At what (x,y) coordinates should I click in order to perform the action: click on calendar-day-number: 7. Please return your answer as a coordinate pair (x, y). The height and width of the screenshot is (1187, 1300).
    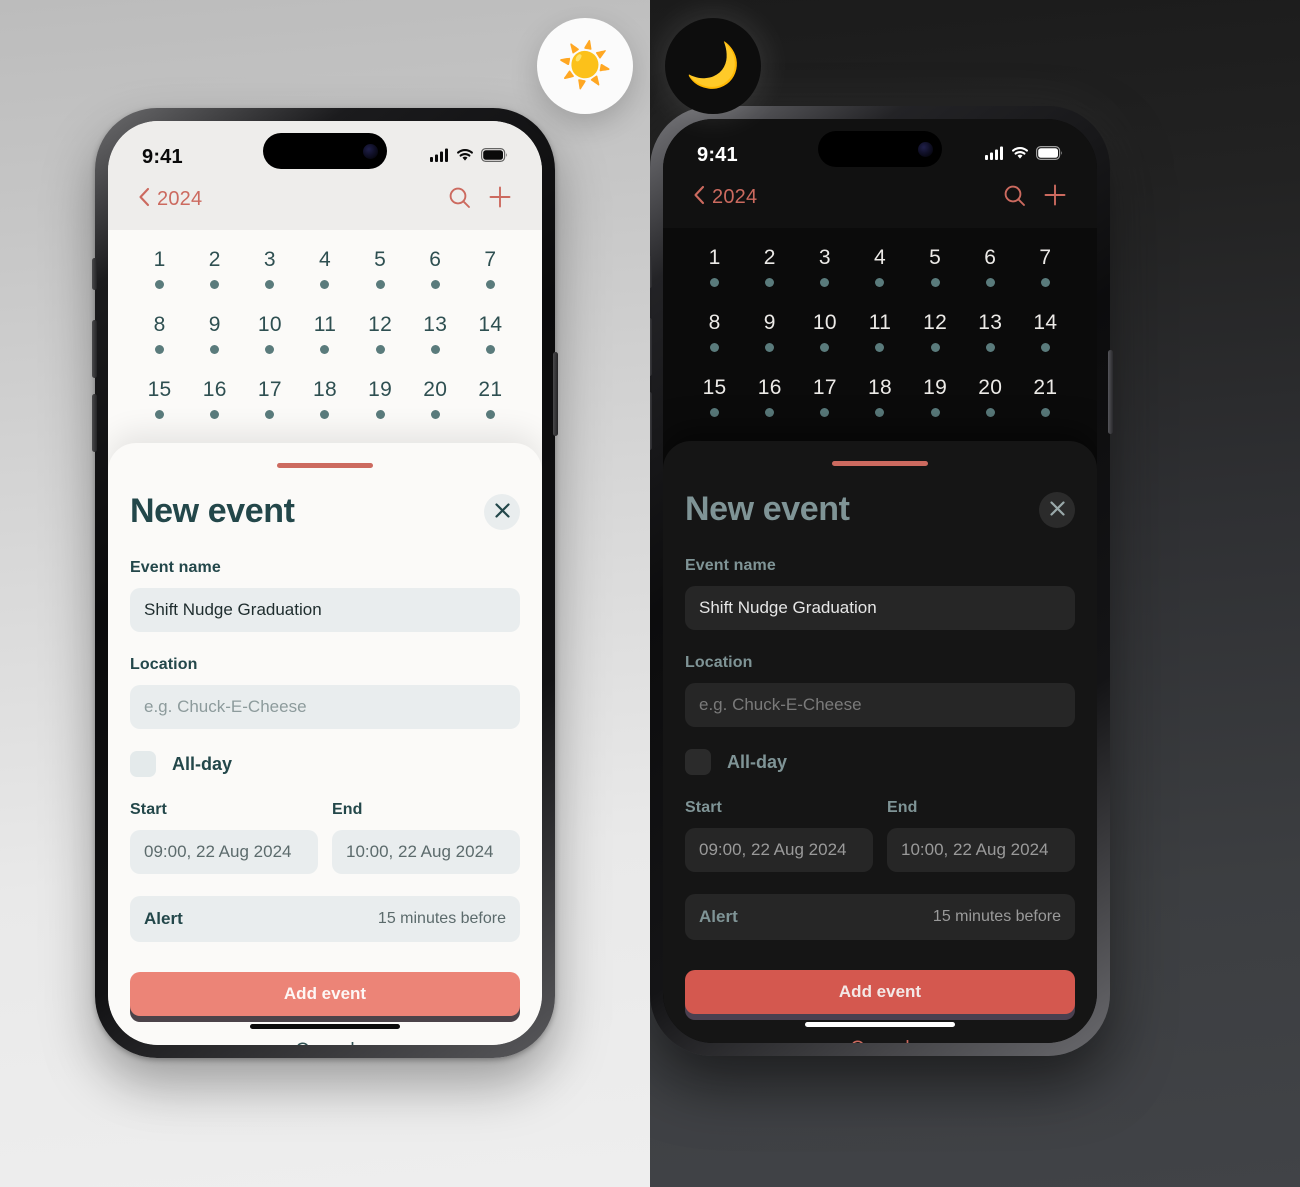
    Looking at the image, I should click on (490, 259).